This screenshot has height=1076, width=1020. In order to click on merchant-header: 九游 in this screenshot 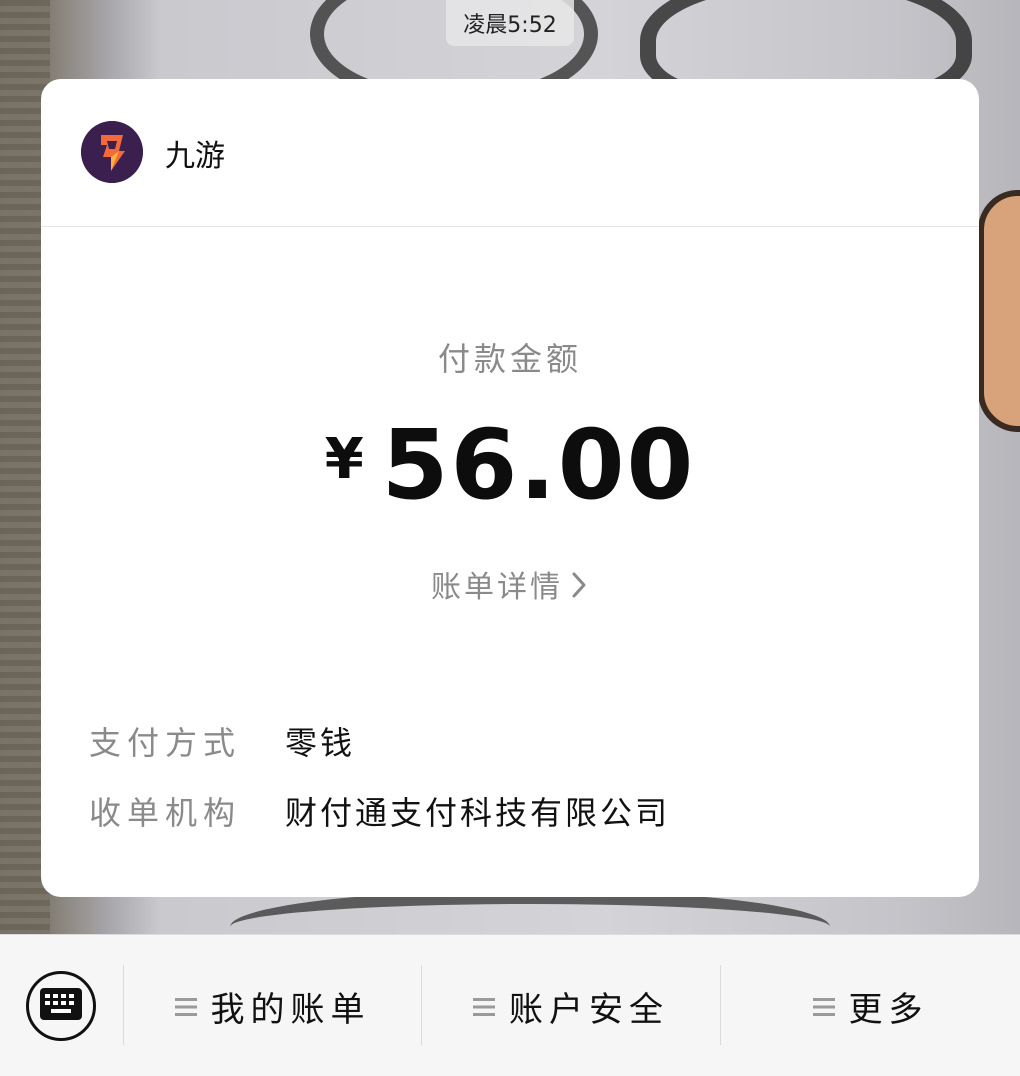, I will do `click(510, 153)`.